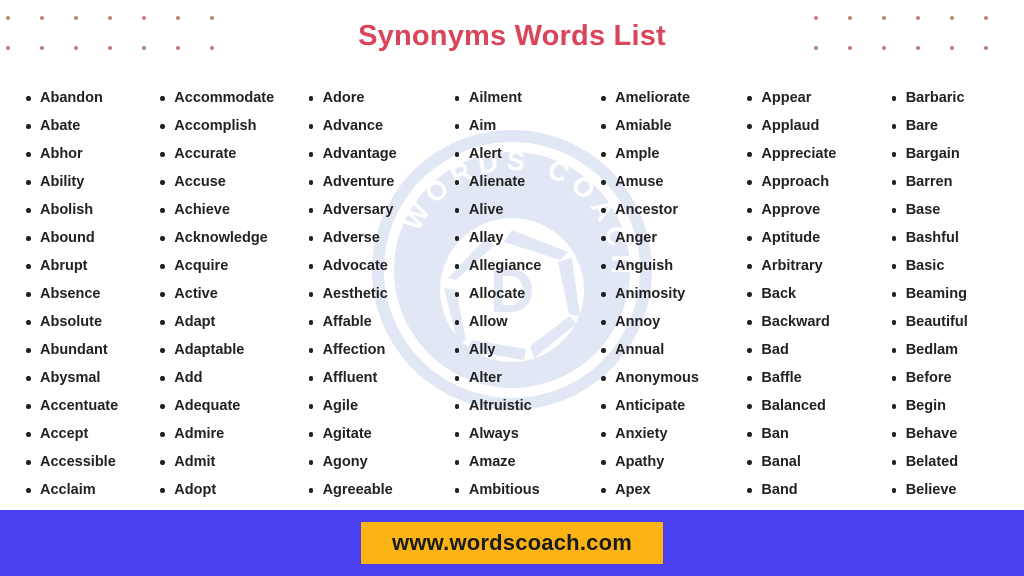 Image resolution: width=1024 pixels, height=576 pixels. What do you see at coordinates (812, 126) in the screenshot?
I see `word-item: Applaud` at bounding box center [812, 126].